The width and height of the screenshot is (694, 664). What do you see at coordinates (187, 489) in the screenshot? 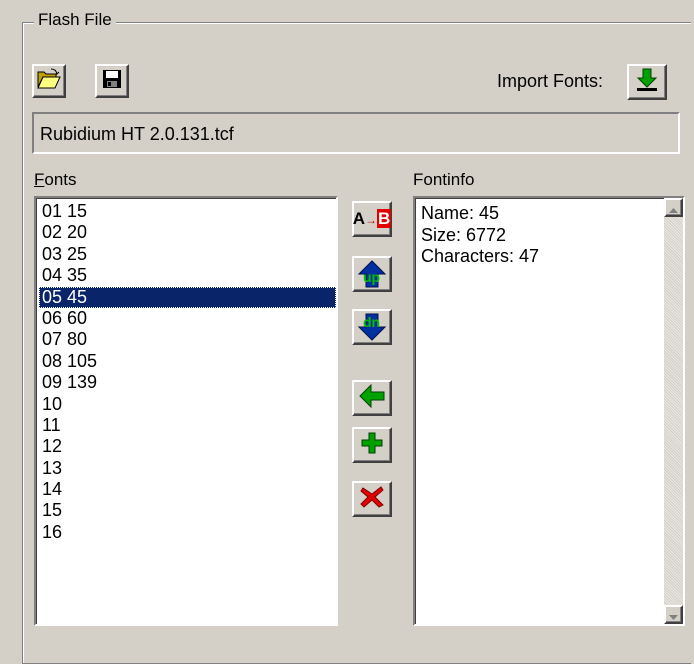
I see `font-list-item: 14` at bounding box center [187, 489].